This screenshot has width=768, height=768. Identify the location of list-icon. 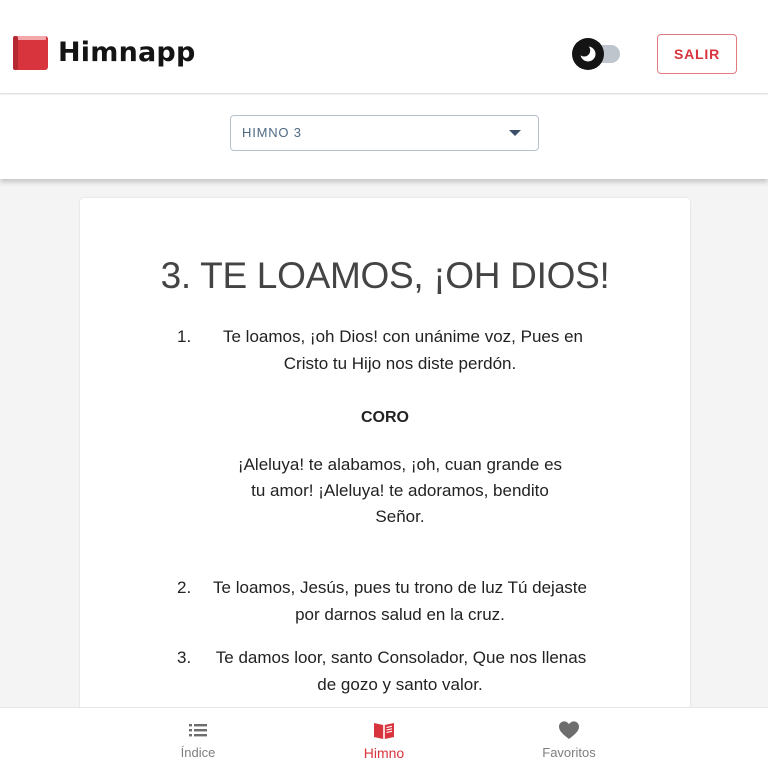
(198, 730).